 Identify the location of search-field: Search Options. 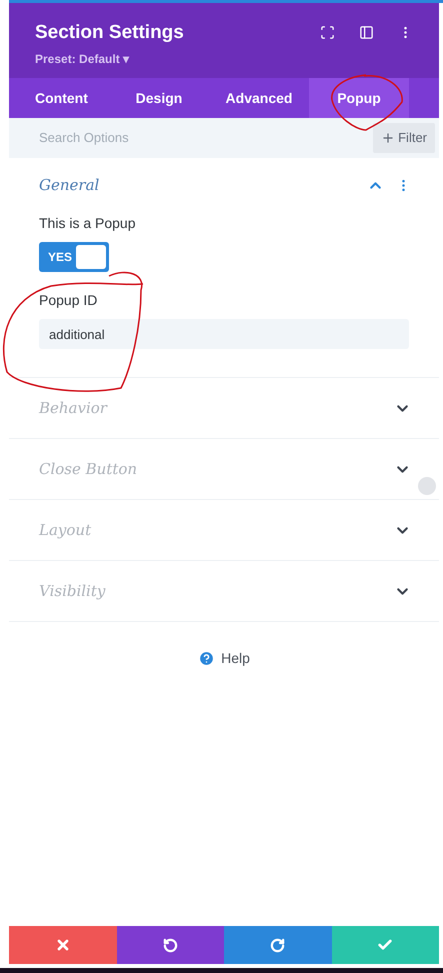
(149, 138).